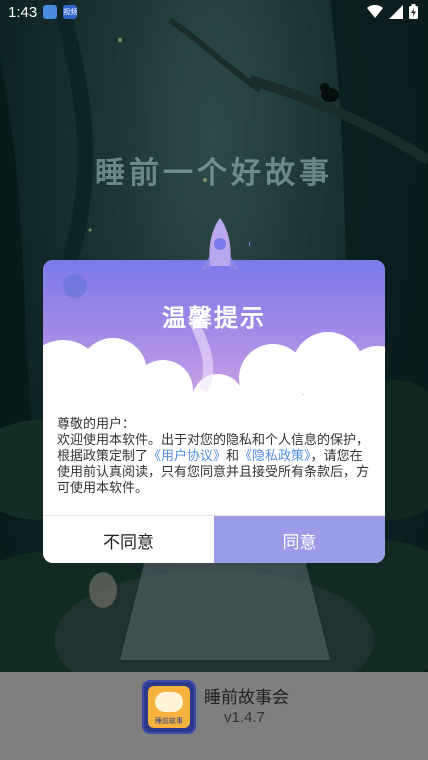  Describe the element at coordinates (244, 717) in the screenshot. I see `app-version: v1.4.7` at that location.